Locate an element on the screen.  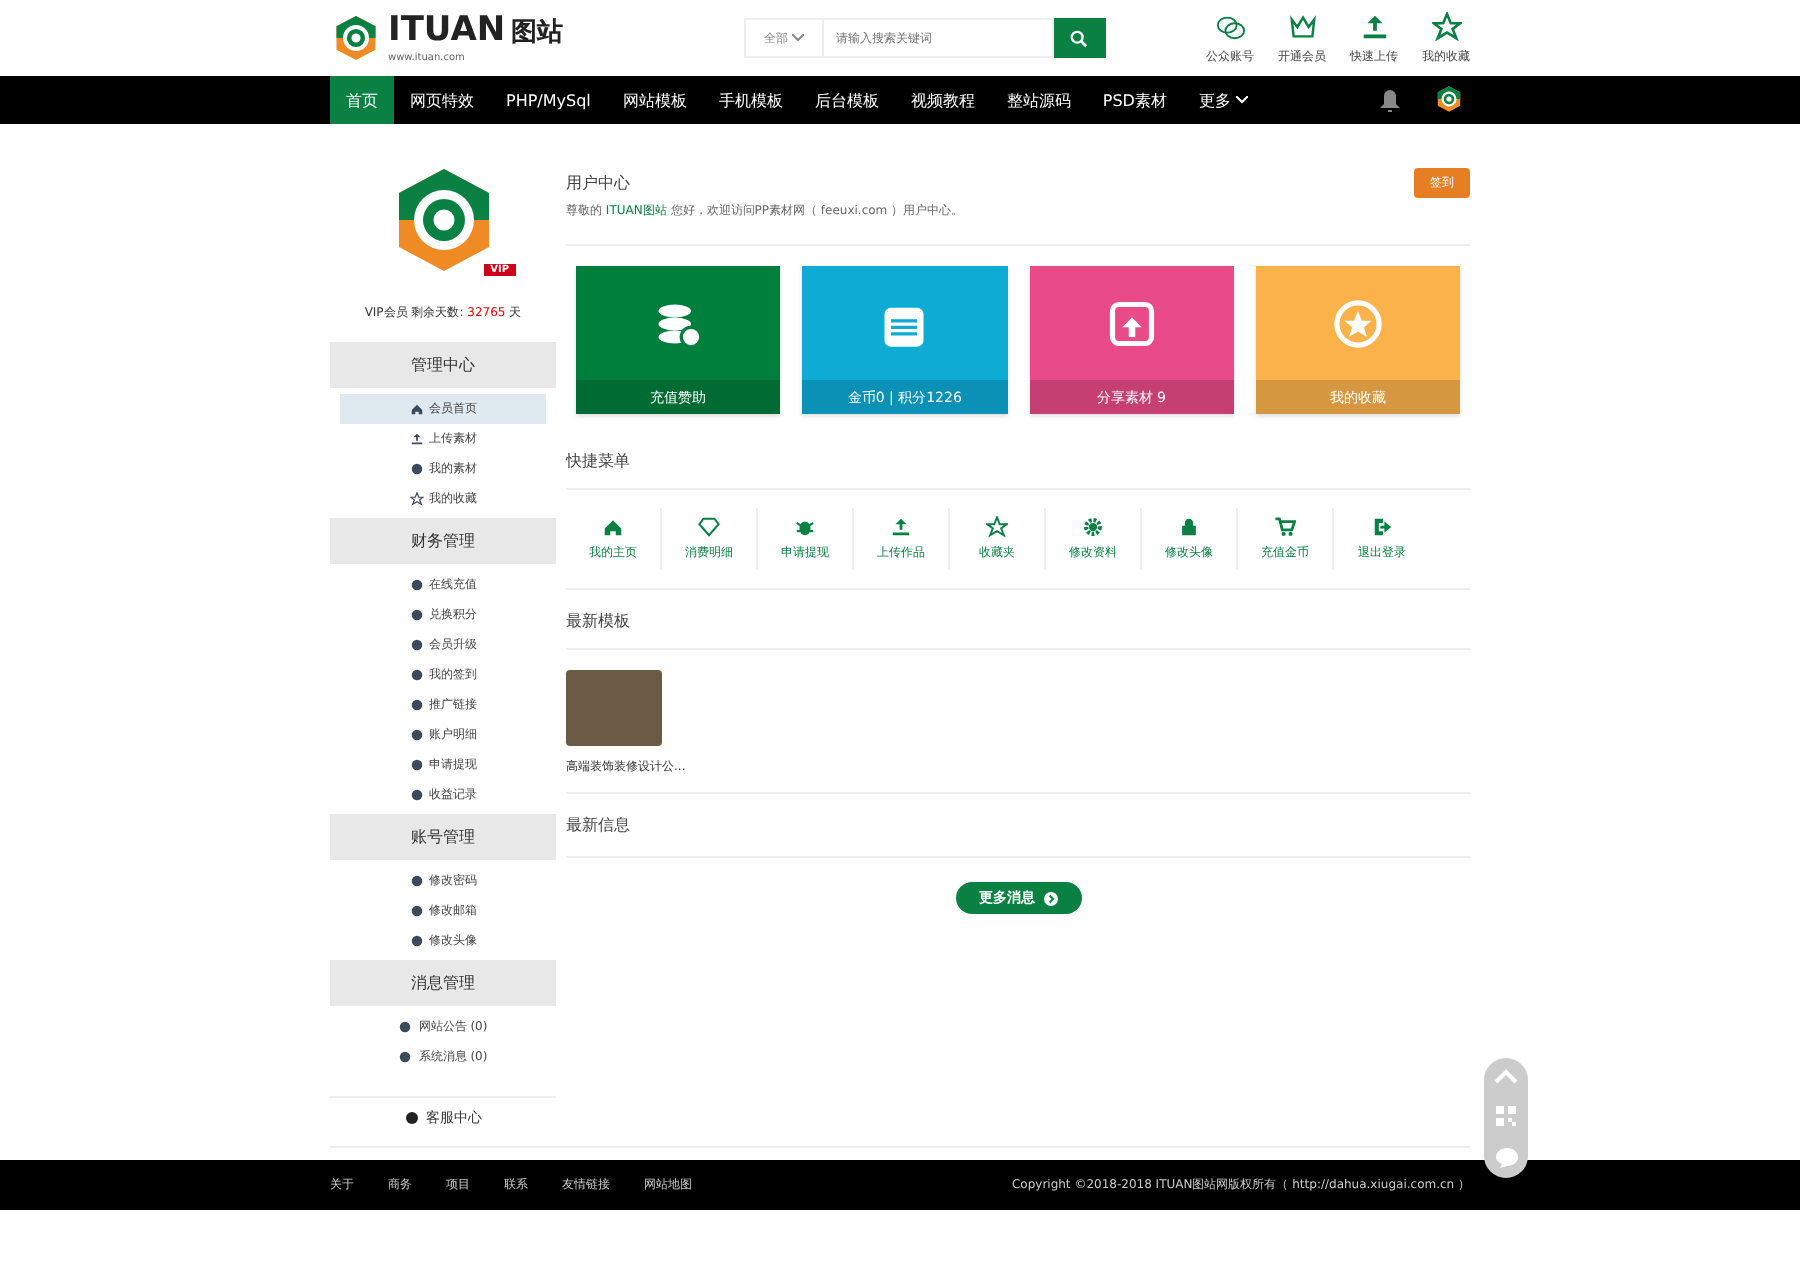
section-header: 账号管理 is located at coordinates (443, 837).